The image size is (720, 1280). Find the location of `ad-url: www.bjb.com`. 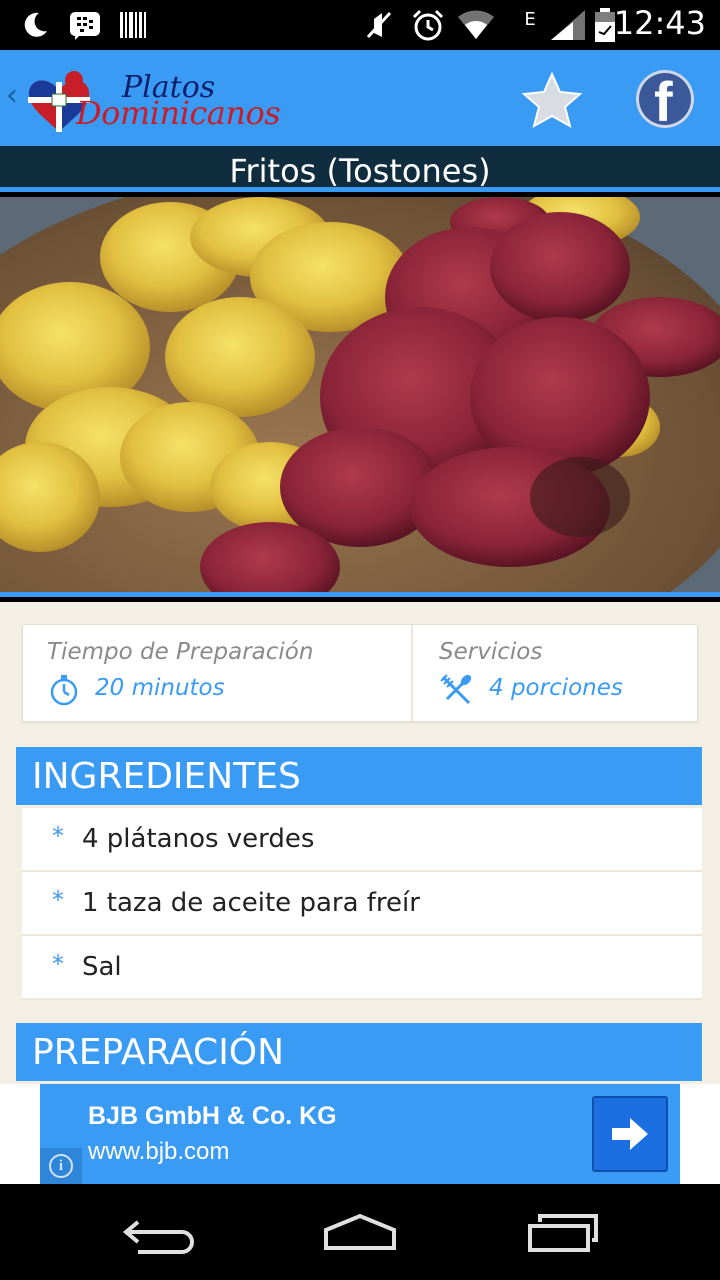

ad-url: www.bjb.com is located at coordinates (158, 1152).